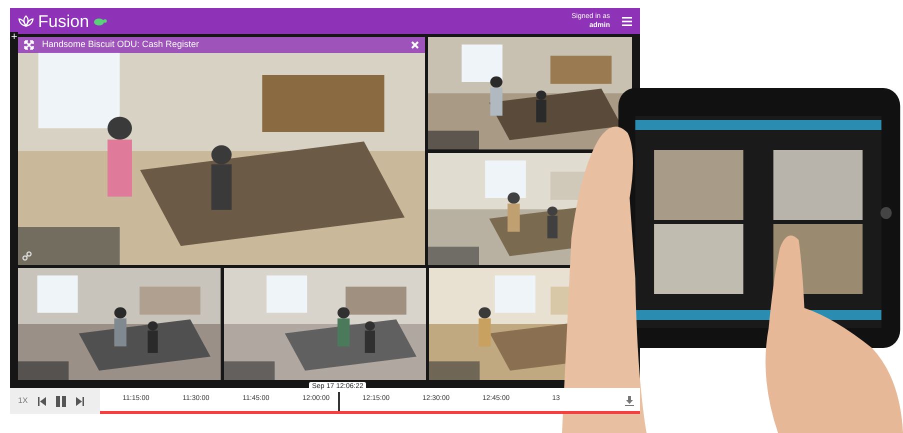  Describe the element at coordinates (80, 401) in the screenshot. I see `skip-forward-icon` at that location.